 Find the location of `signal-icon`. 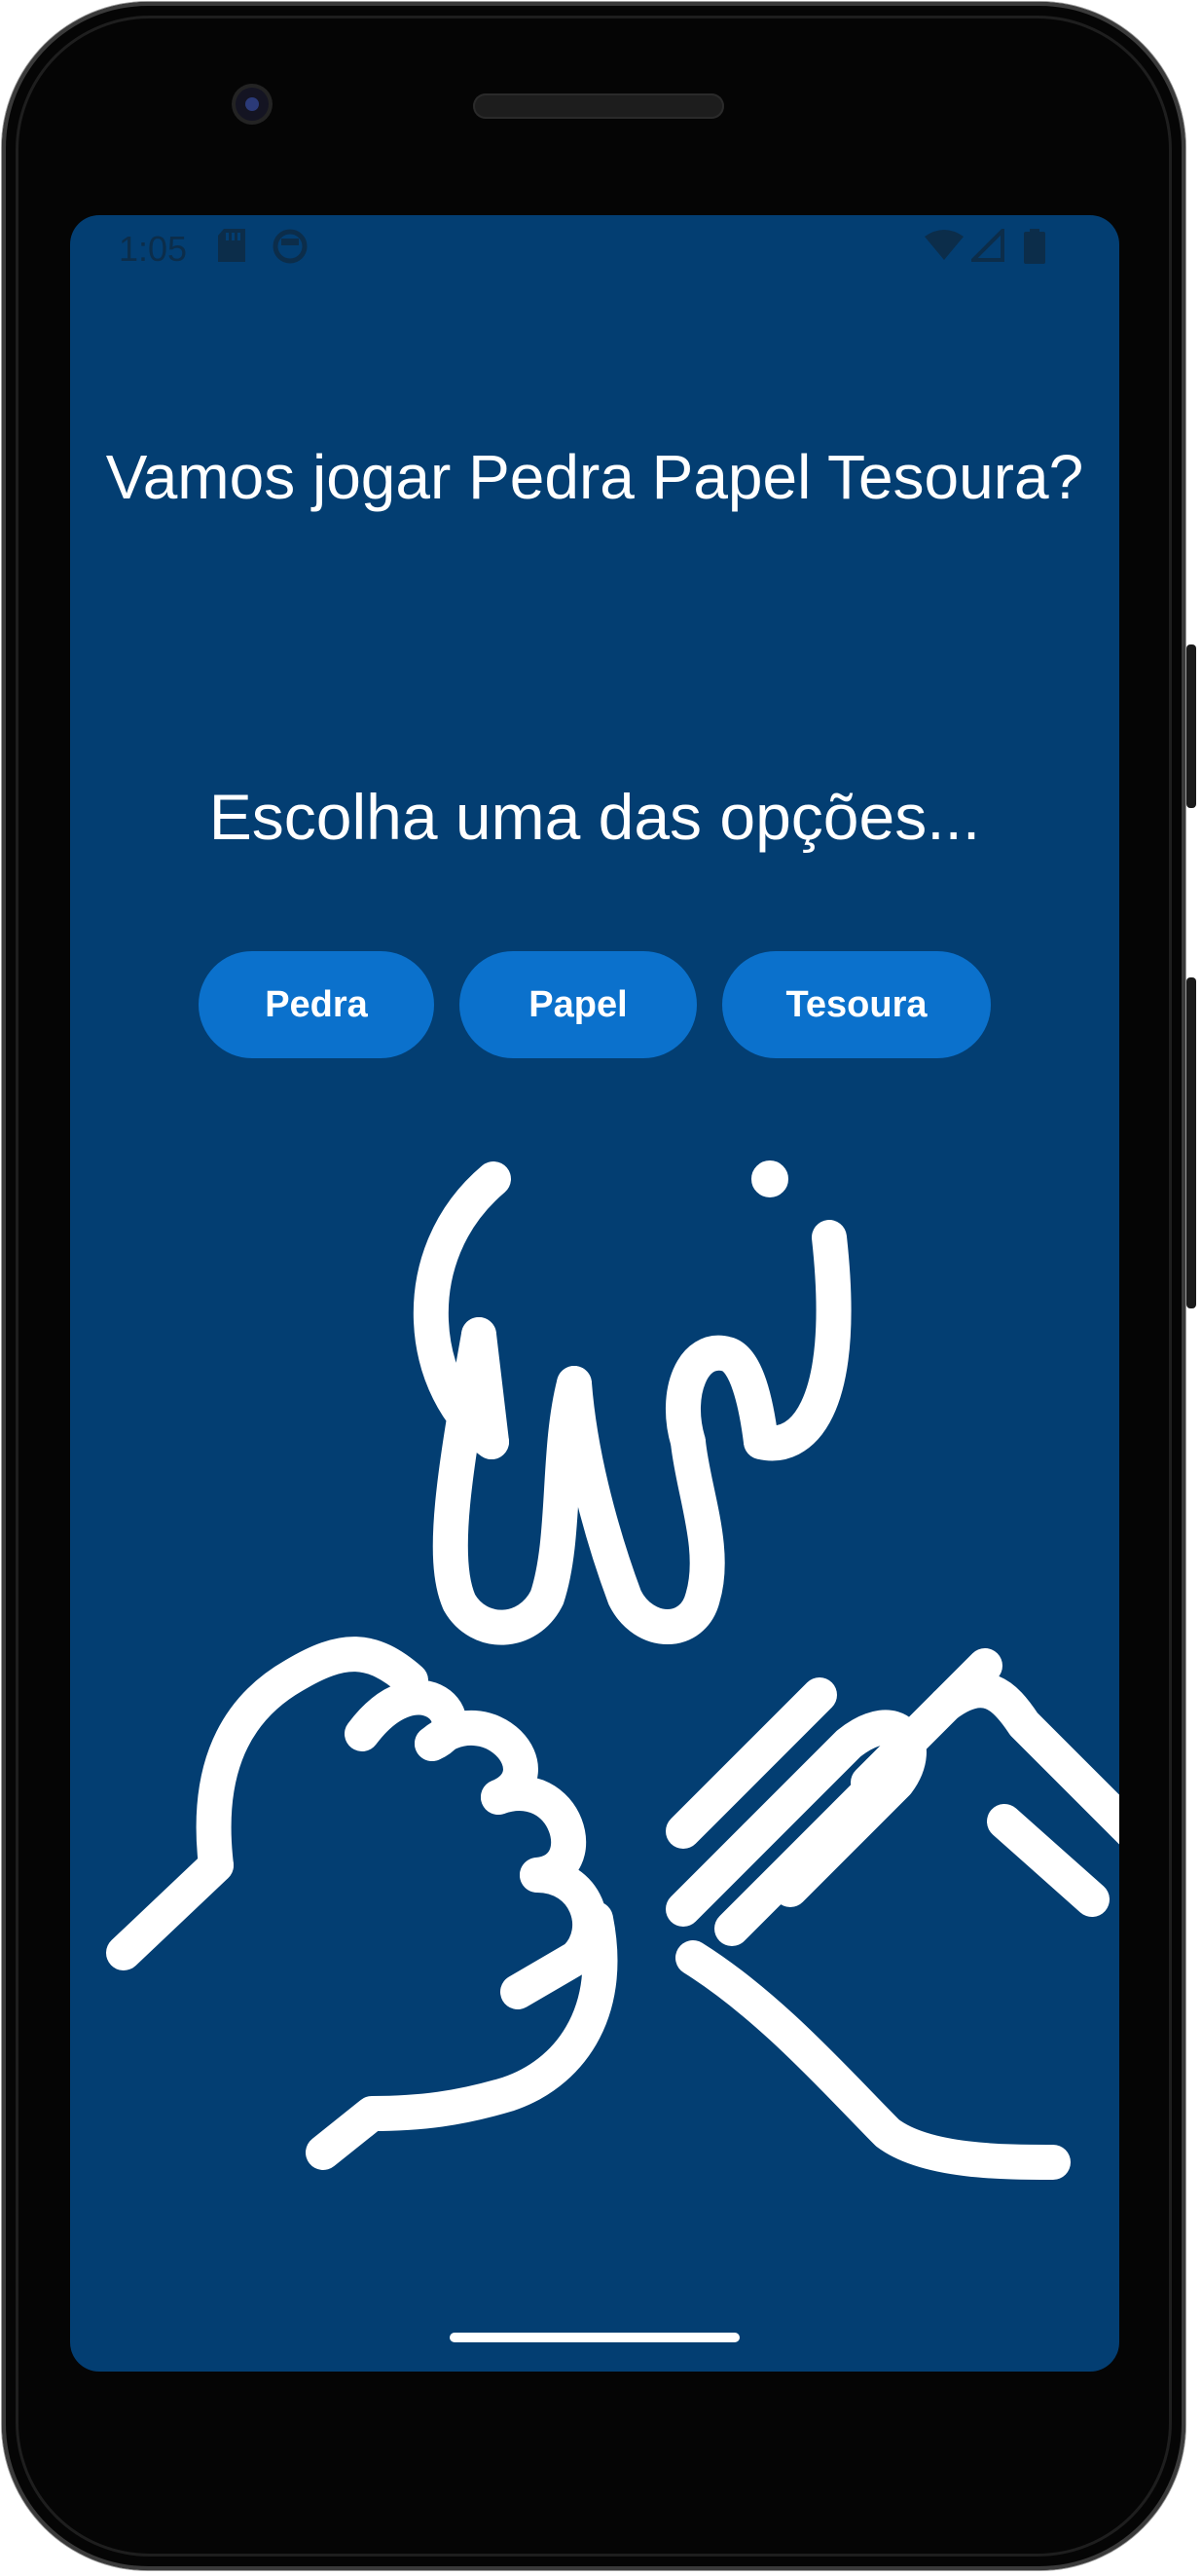

signal-icon is located at coordinates (986, 246).